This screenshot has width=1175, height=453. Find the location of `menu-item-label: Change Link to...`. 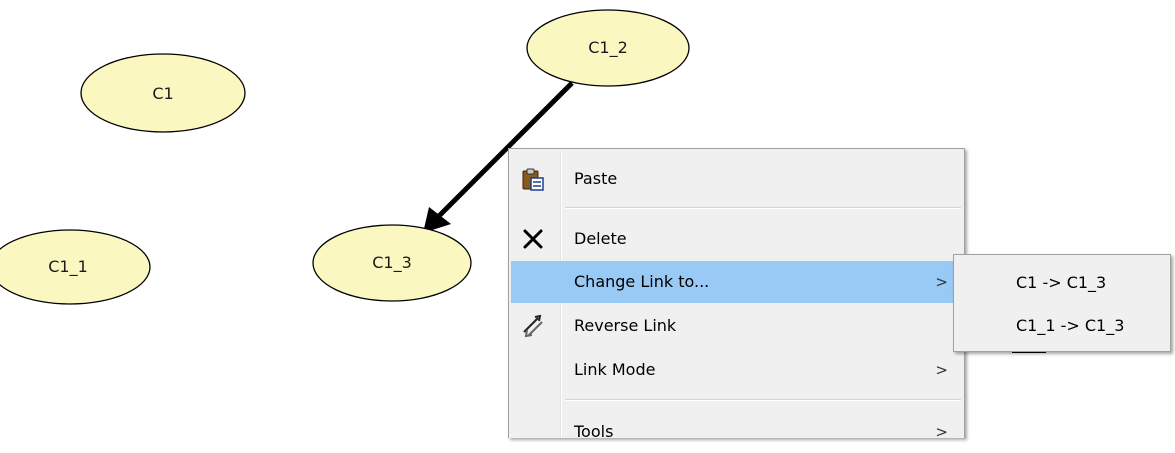

menu-item-label: Change Link to... is located at coordinates (642, 281).